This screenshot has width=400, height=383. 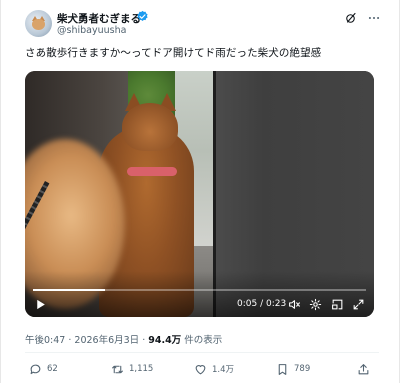 What do you see at coordinates (200, 369) in the screenshot?
I see `like-icon` at bounding box center [200, 369].